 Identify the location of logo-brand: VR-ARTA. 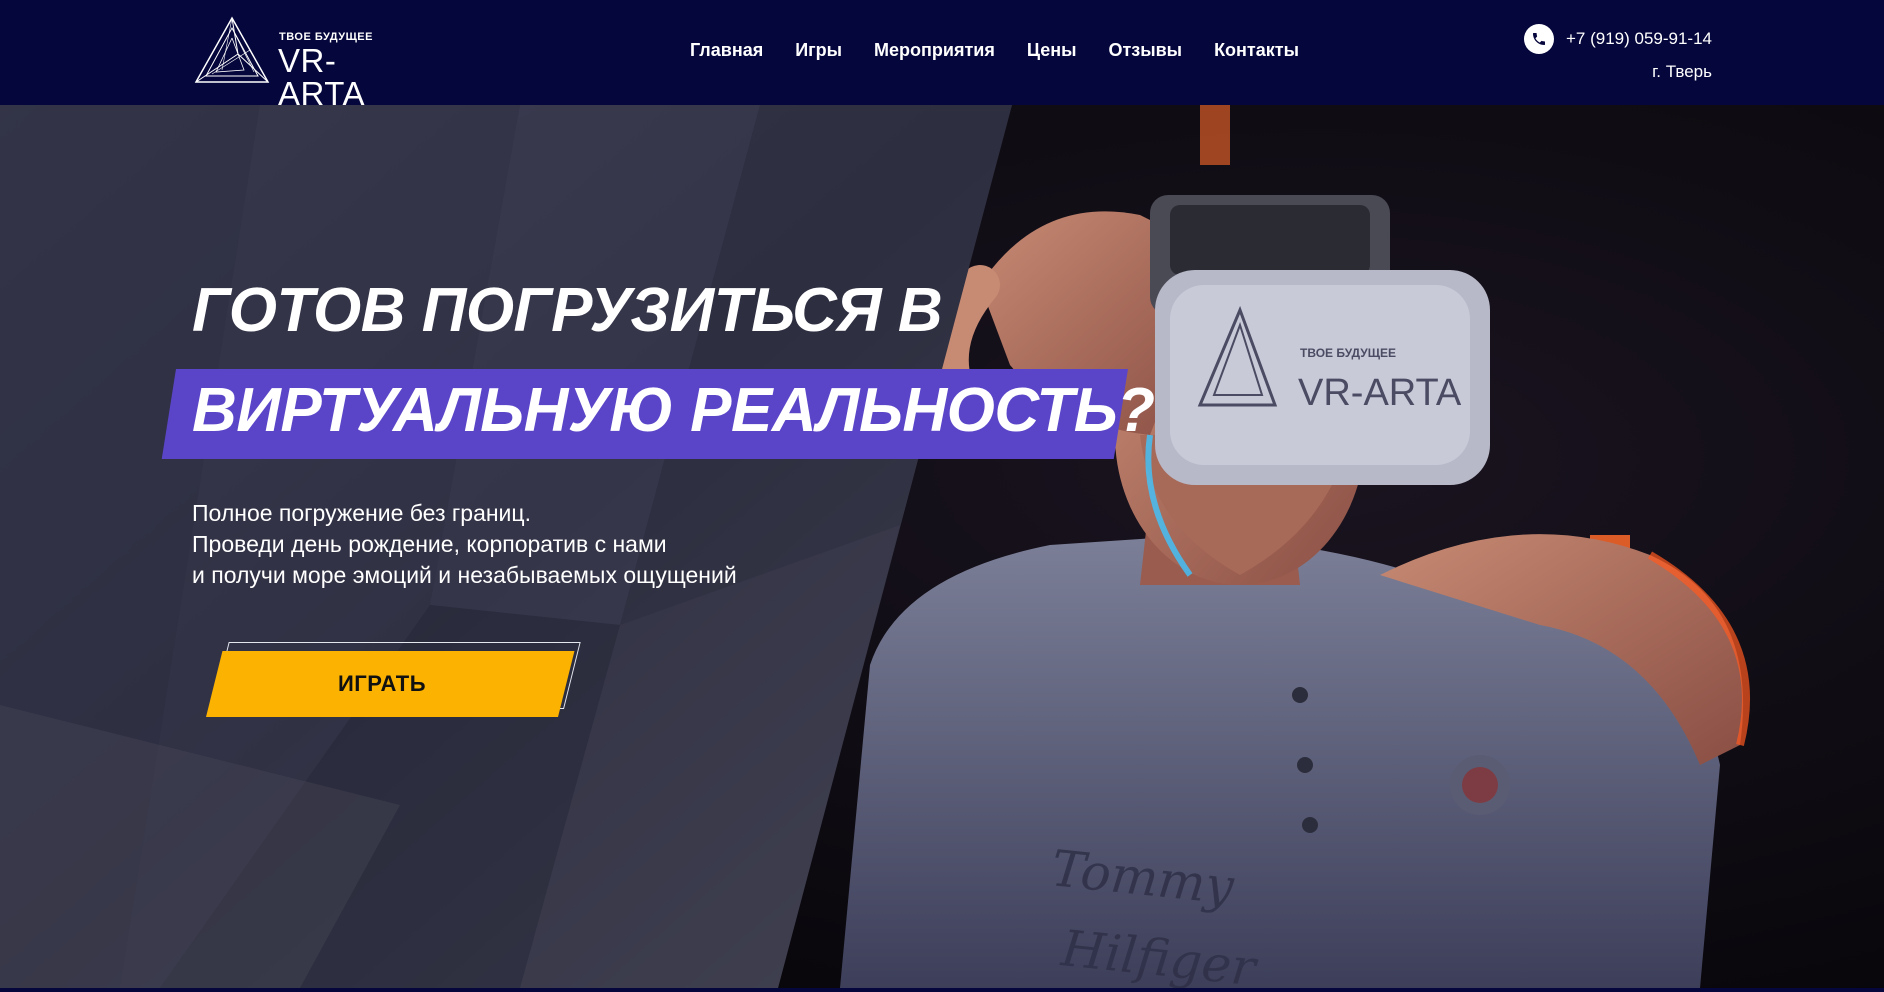
(321, 77).